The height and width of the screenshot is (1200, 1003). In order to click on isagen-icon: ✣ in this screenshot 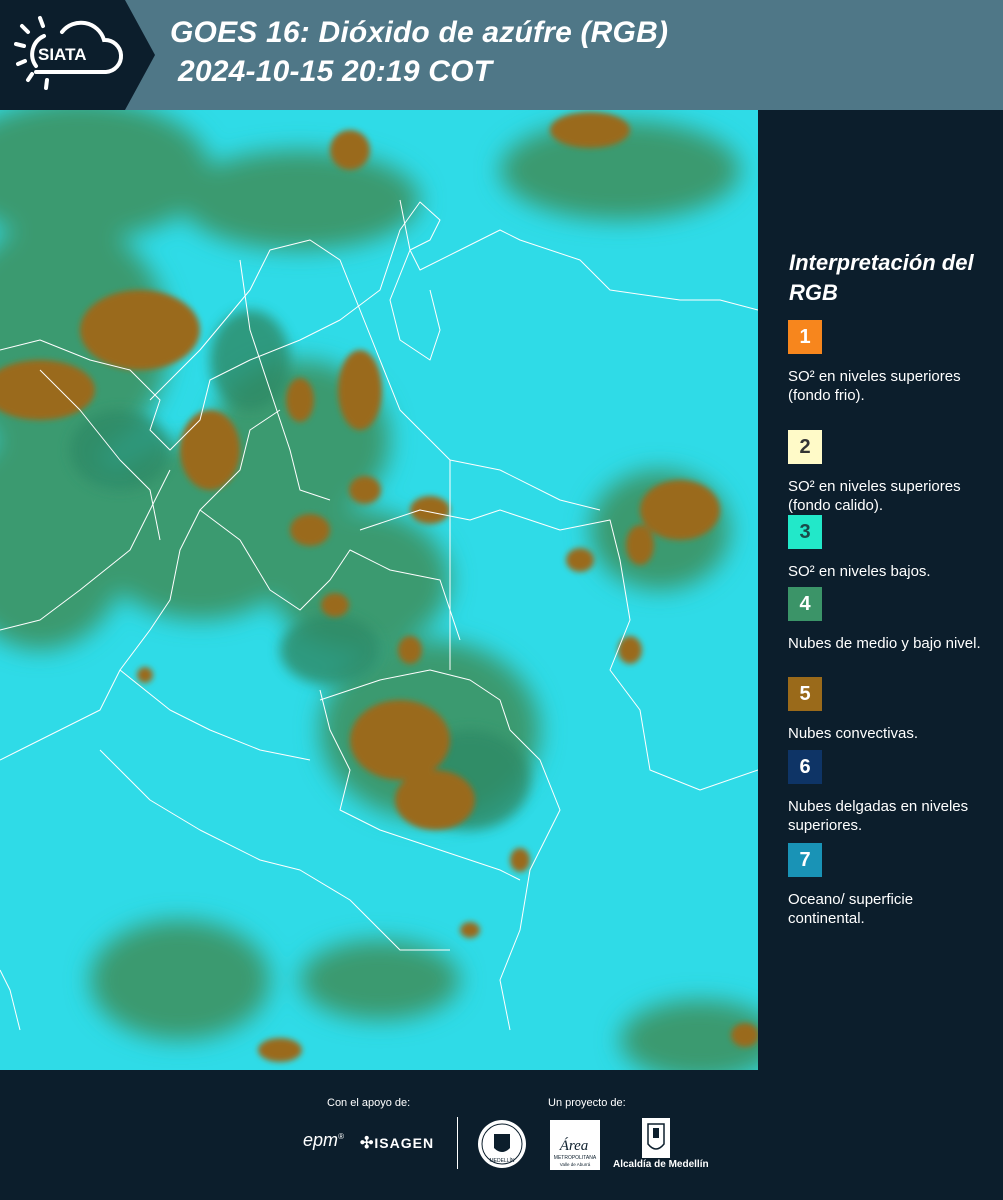, I will do `click(367, 1143)`.